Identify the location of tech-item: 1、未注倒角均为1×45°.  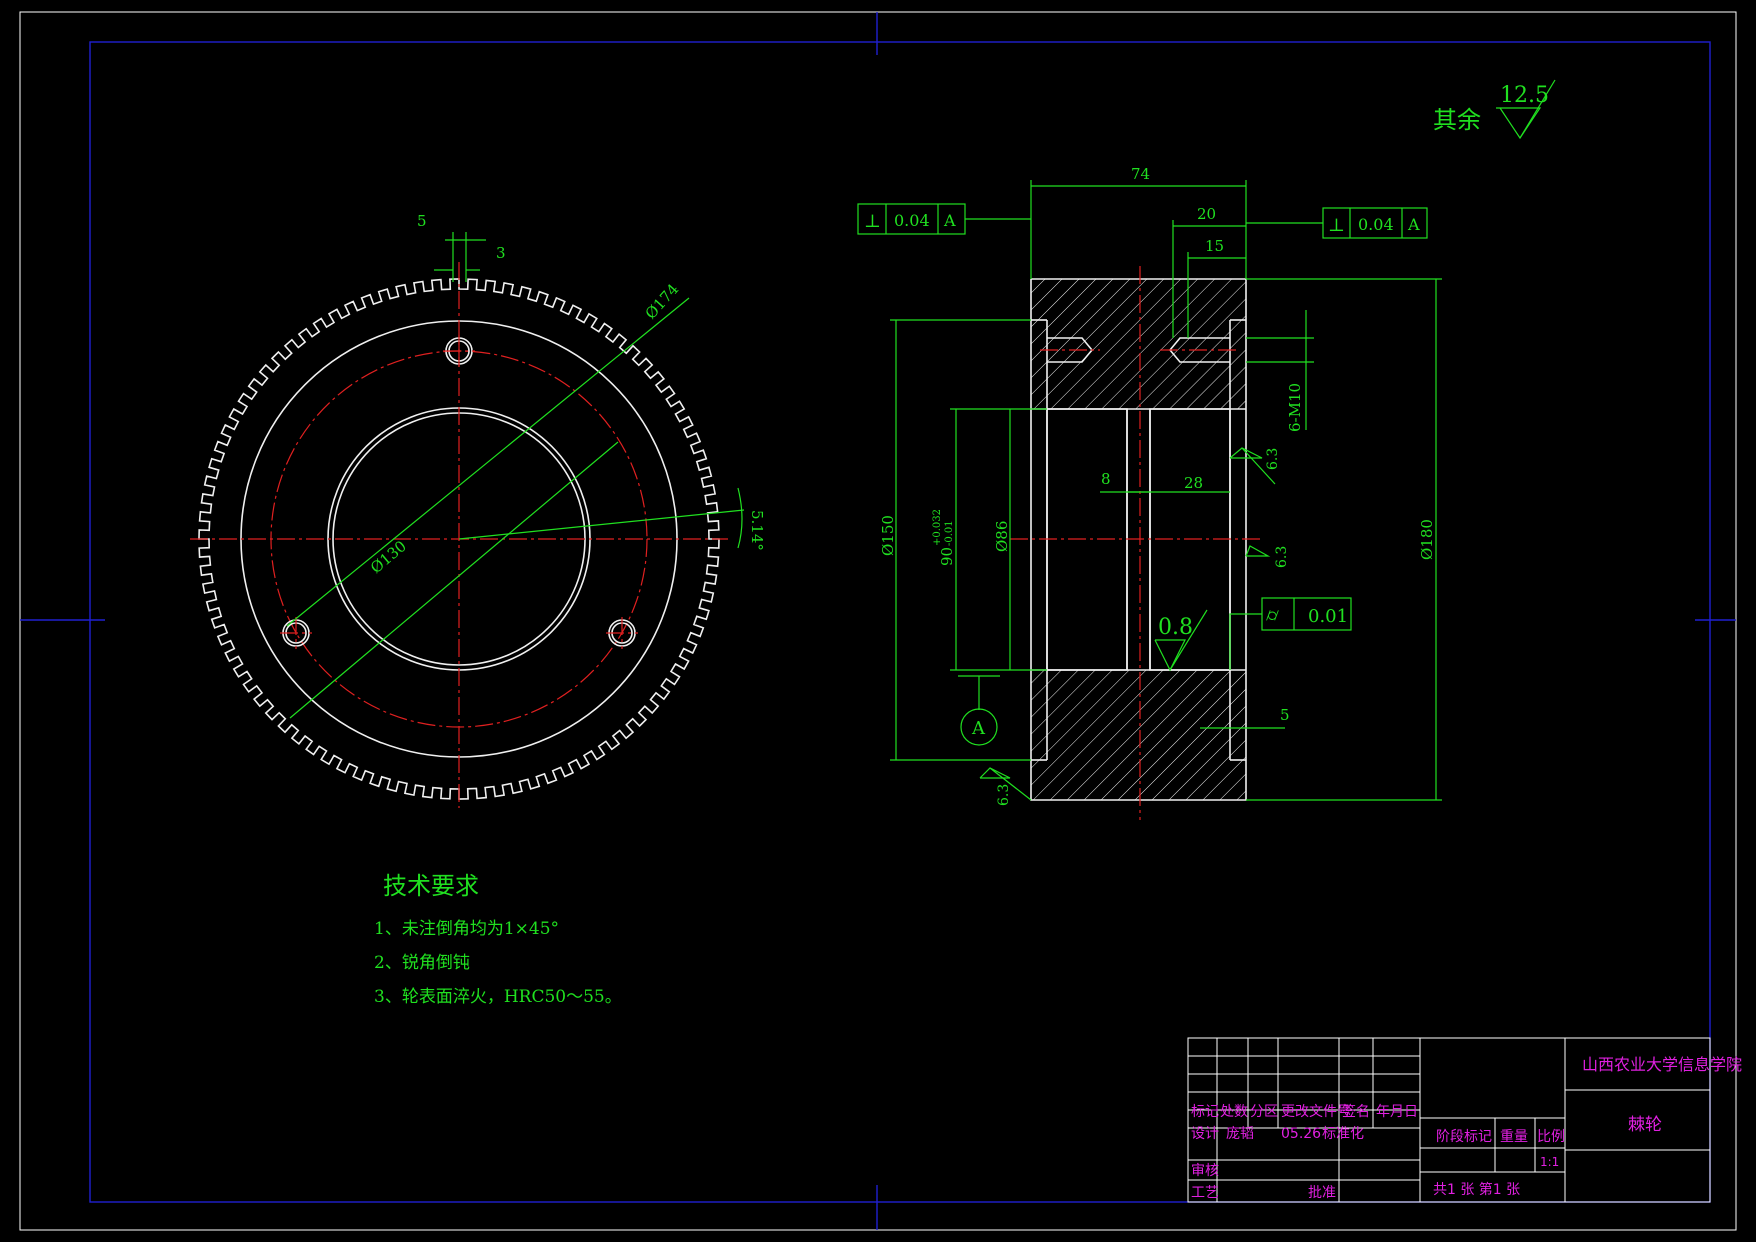
(466, 929).